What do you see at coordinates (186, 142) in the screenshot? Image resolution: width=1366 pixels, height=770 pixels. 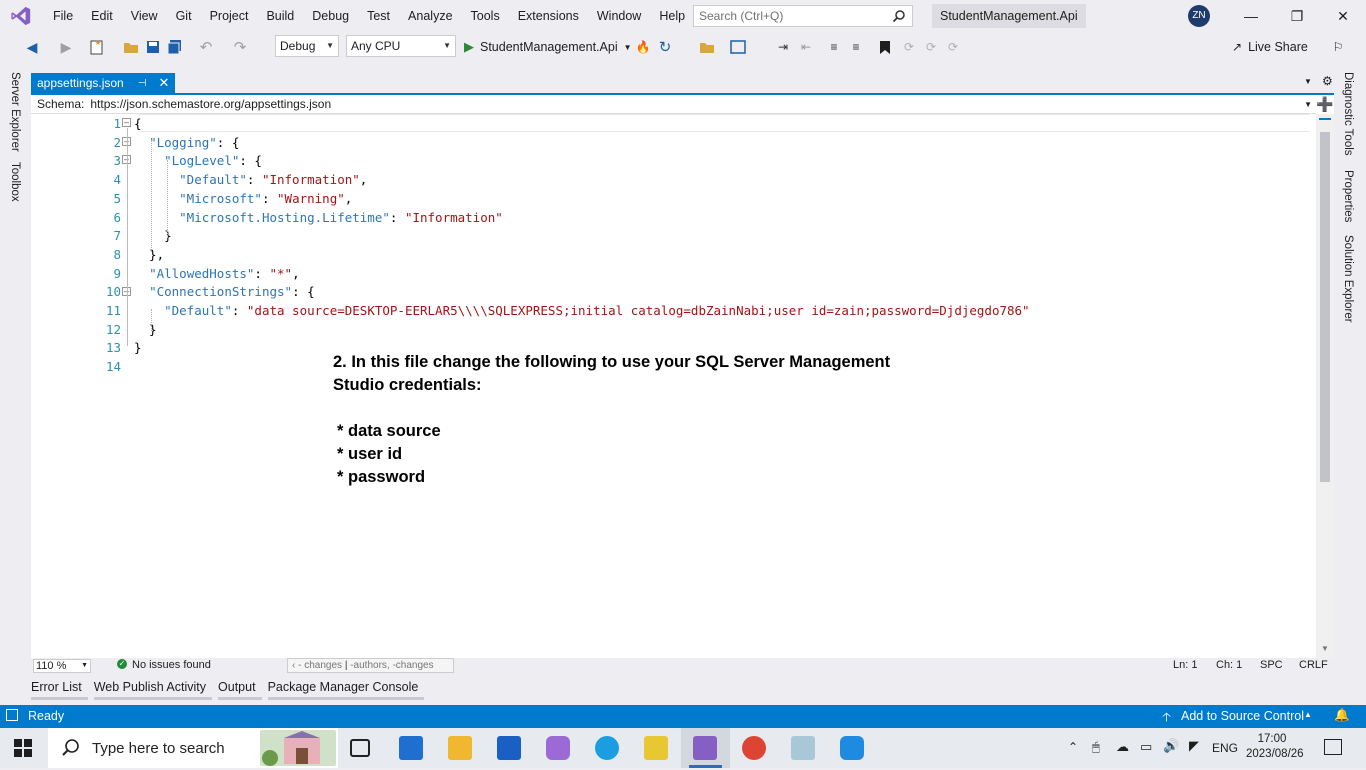 I see `code-line: "Logging": {` at bounding box center [186, 142].